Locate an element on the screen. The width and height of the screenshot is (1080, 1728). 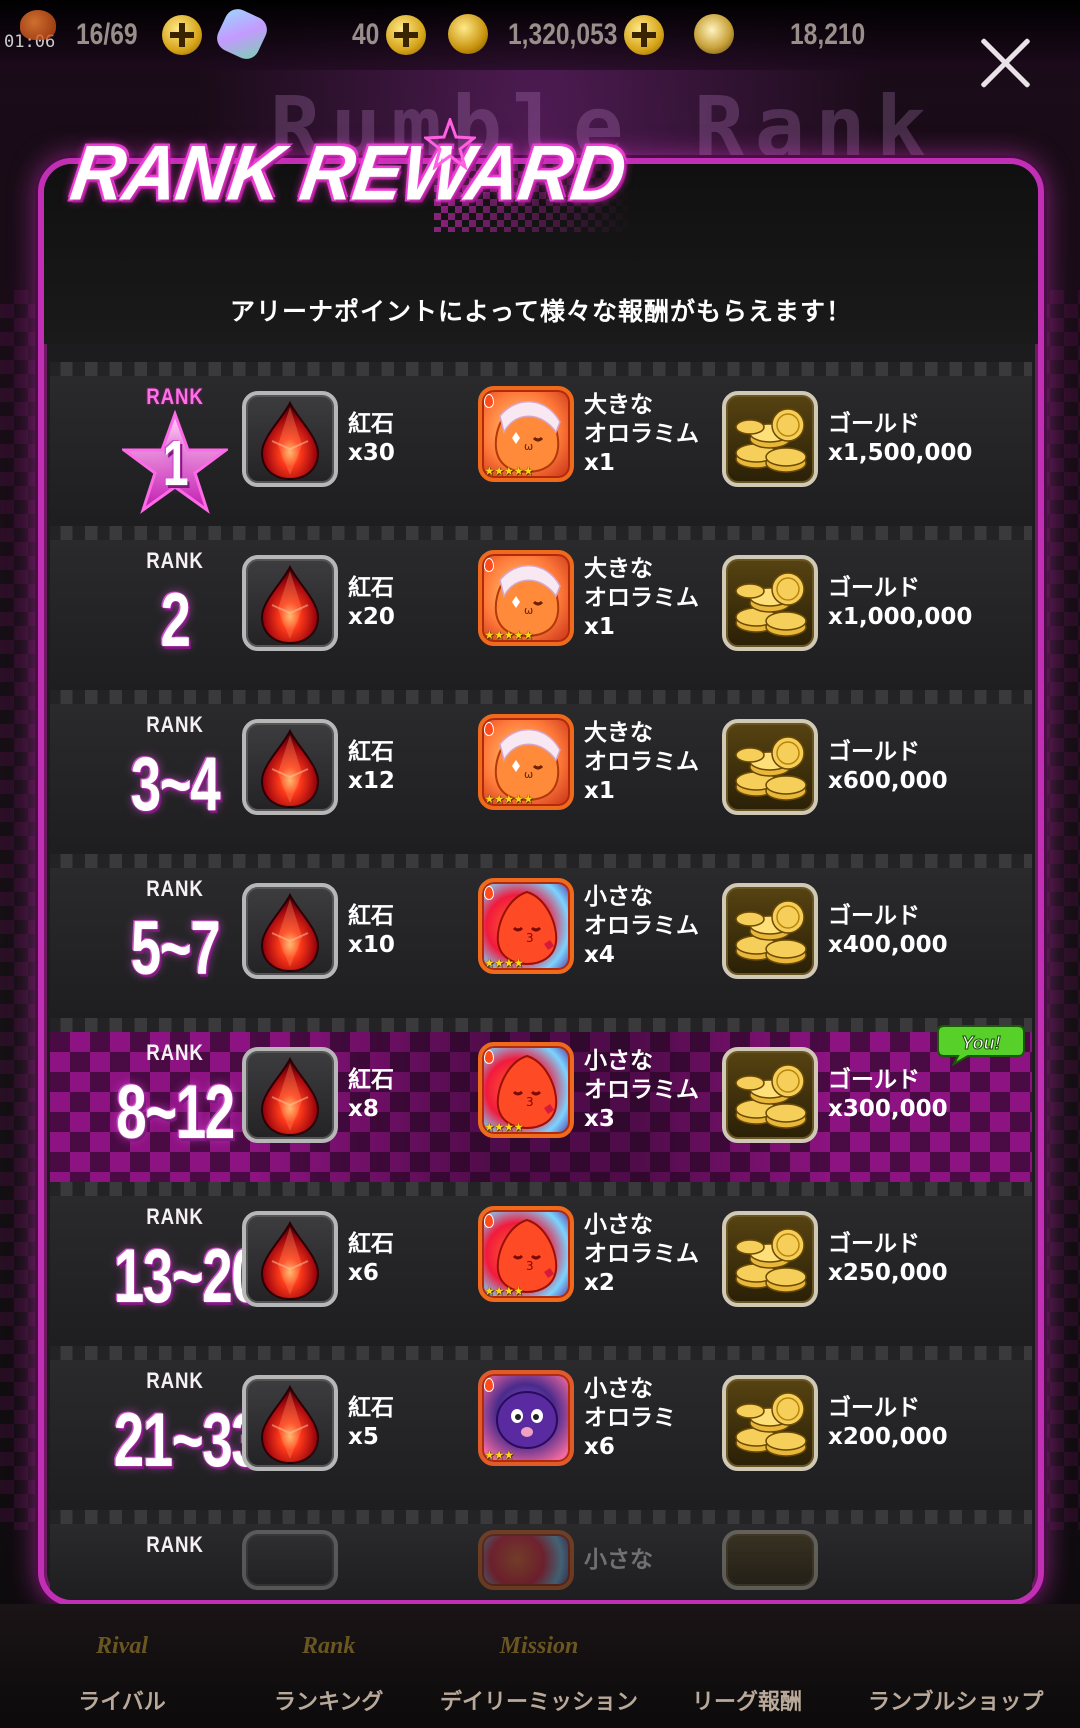
add-gold-button is located at coordinates (644, 35).